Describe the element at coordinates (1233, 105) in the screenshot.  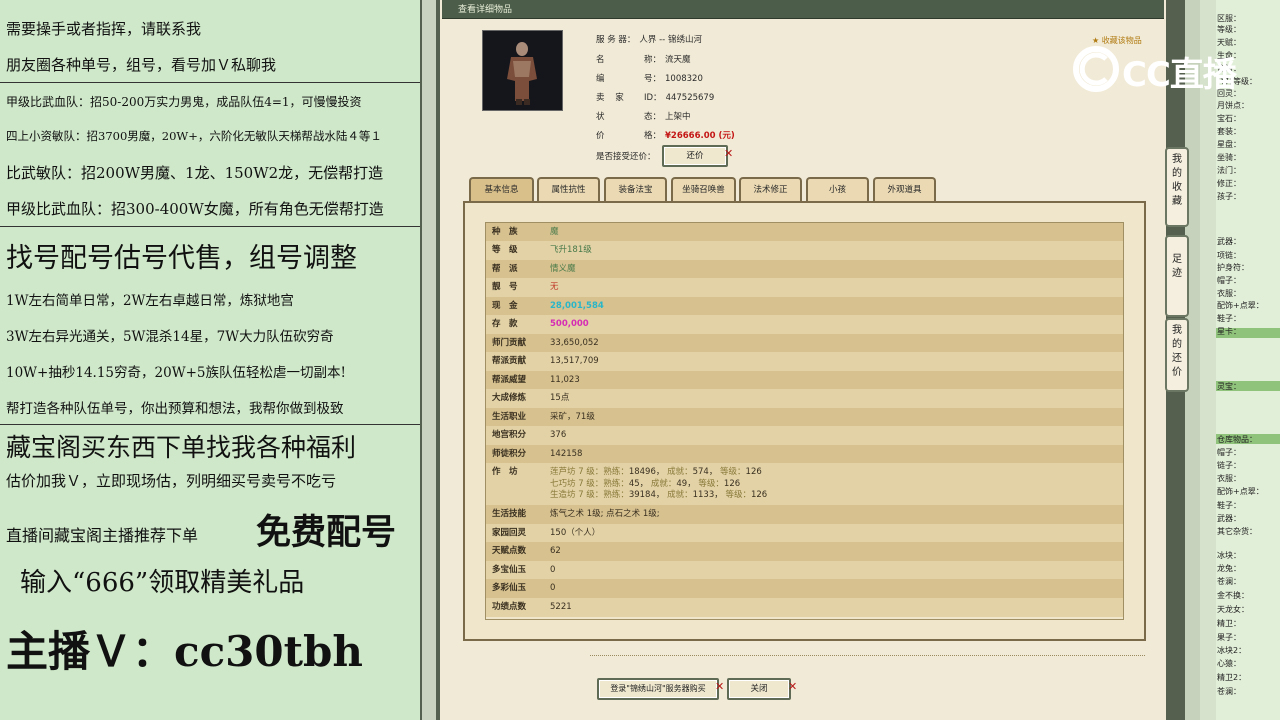
I see `right-panel-item: 月饼点：` at that location.